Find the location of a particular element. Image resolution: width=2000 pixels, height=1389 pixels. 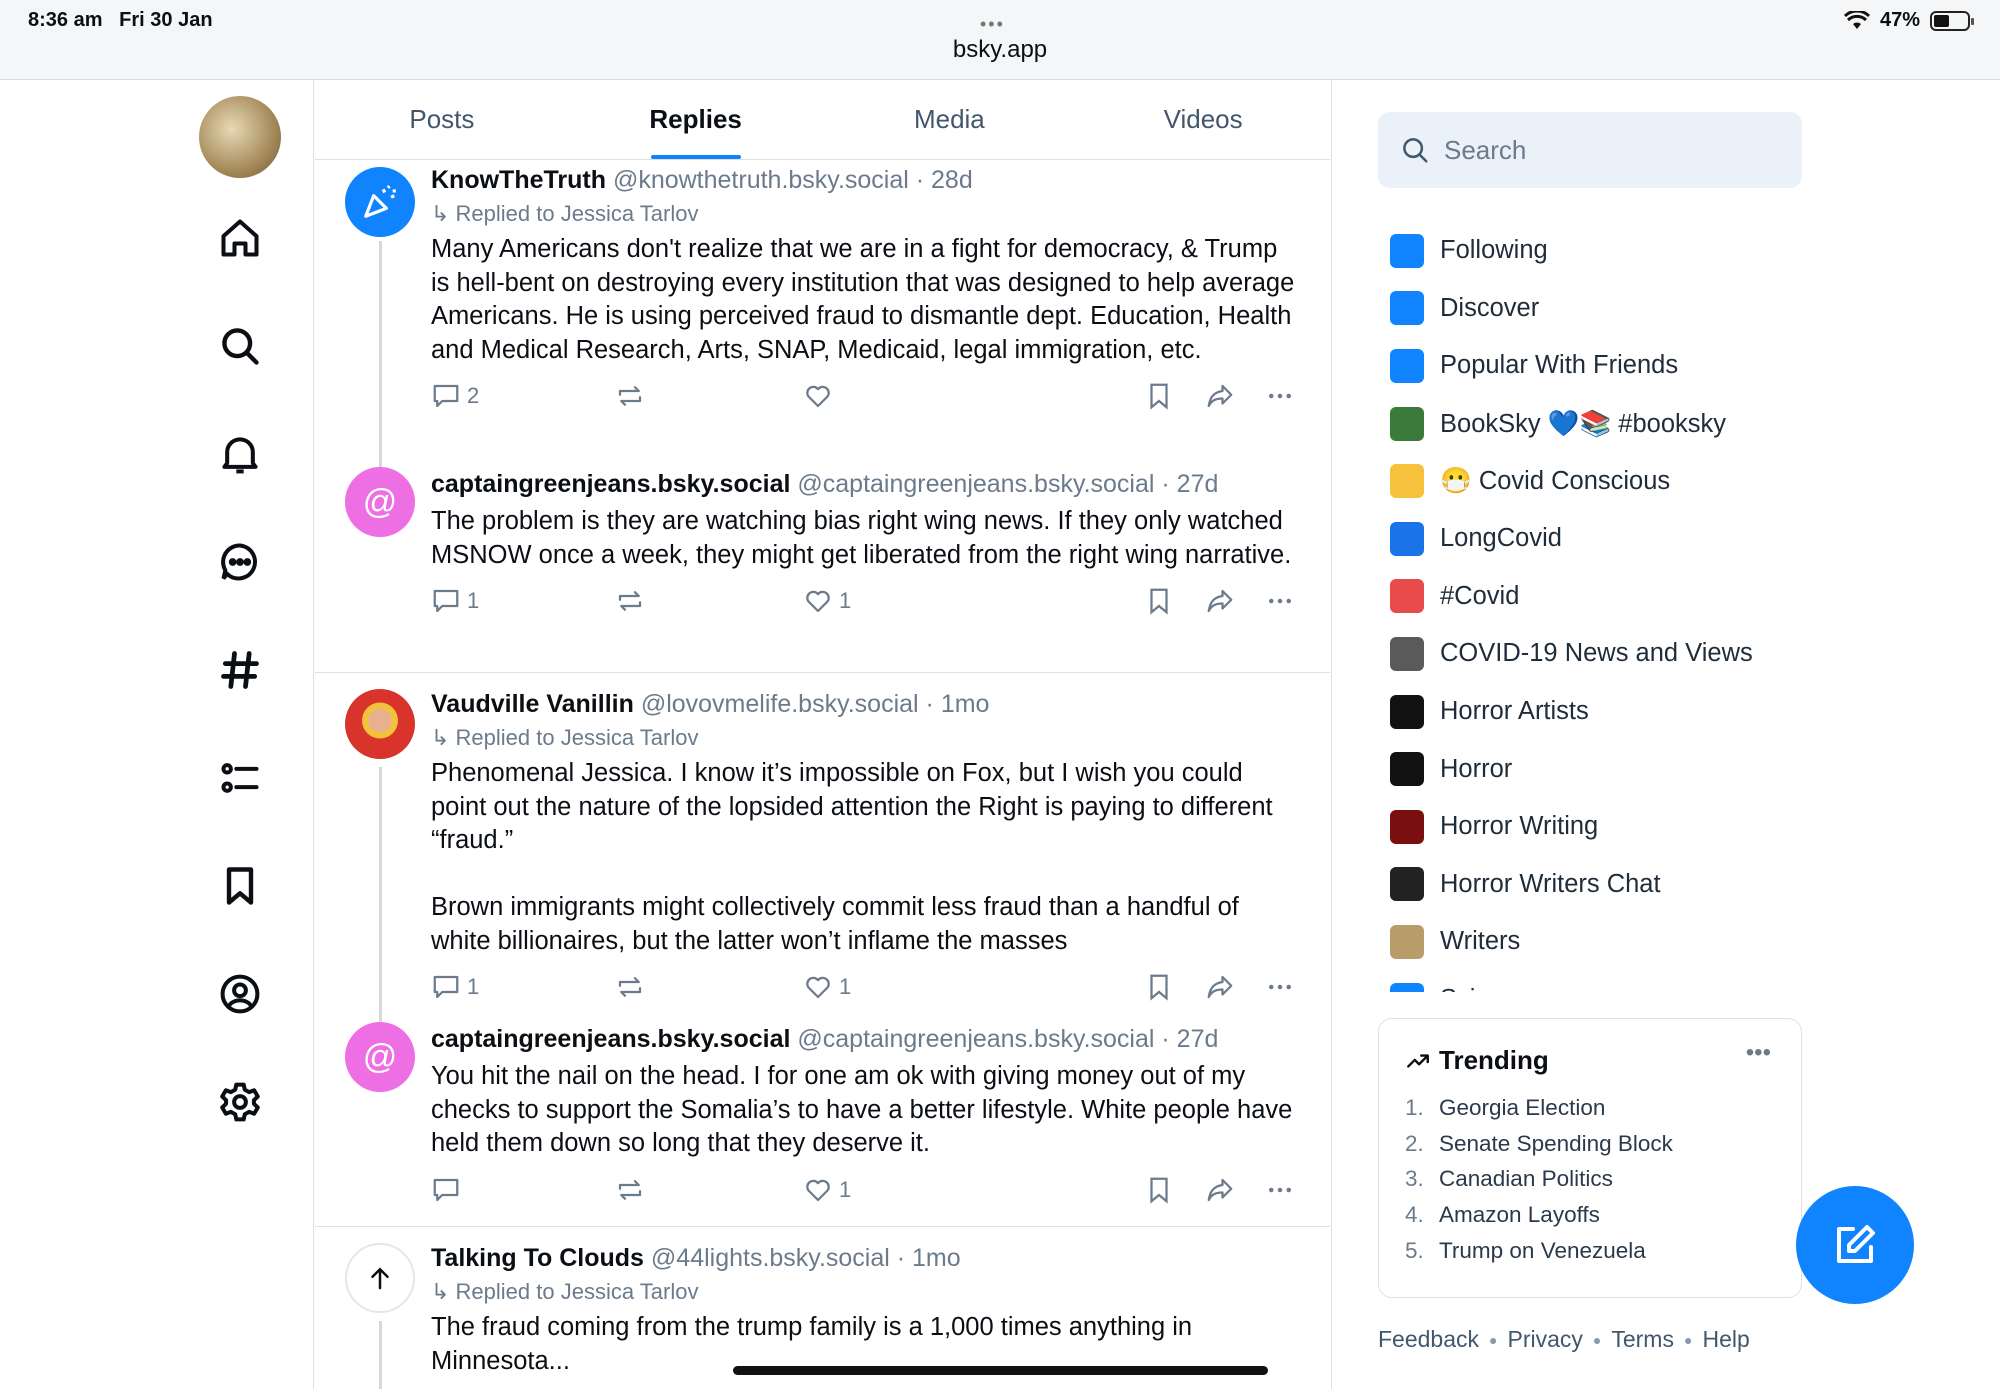

url-bar: bsky.app is located at coordinates (1000, 50).